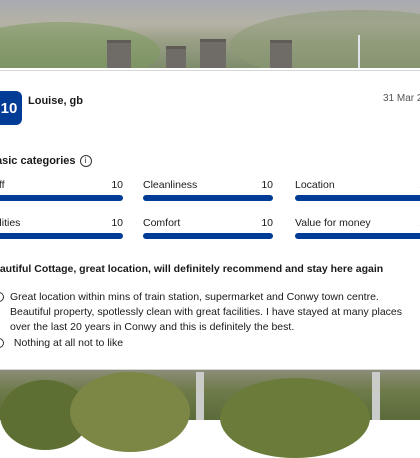 This screenshot has height=458, width=420. I want to click on category-label: acilities, so click(10, 223).